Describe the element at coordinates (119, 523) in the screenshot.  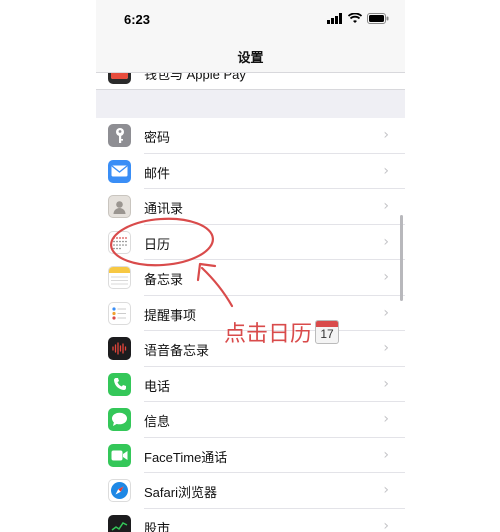
I see `stocks-icon` at that location.